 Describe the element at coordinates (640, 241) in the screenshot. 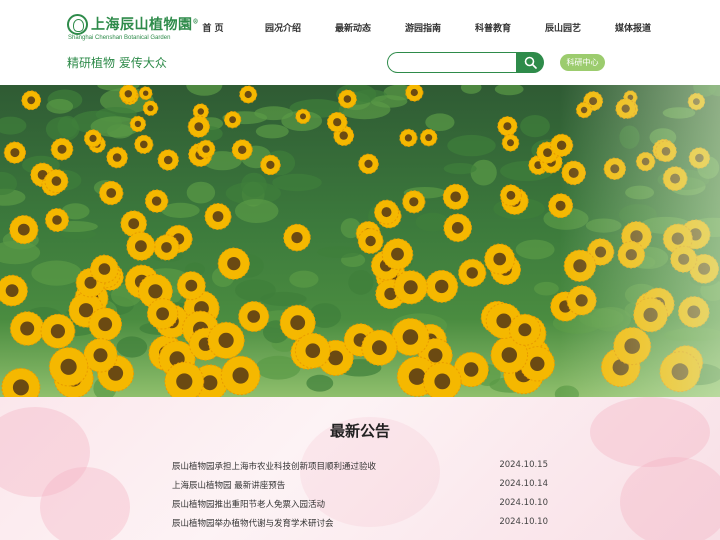

I see `hero-light-overlay` at that location.